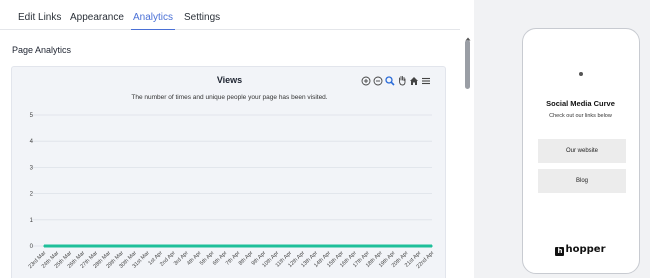 The height and width of the screenshot is (278, 650). What do you see at coordinates (402, 80) in the screenshot?
I see `pan-hand-icon` at bounding box center [402, 80].